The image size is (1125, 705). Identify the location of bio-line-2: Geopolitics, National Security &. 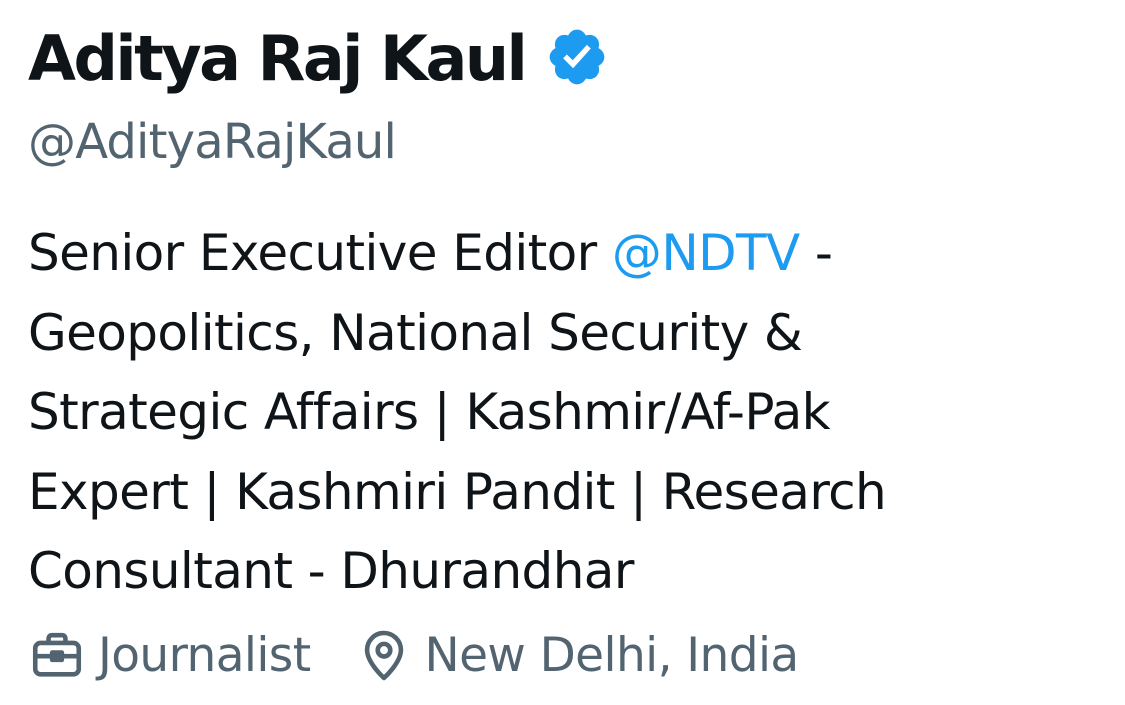
(415, 332).